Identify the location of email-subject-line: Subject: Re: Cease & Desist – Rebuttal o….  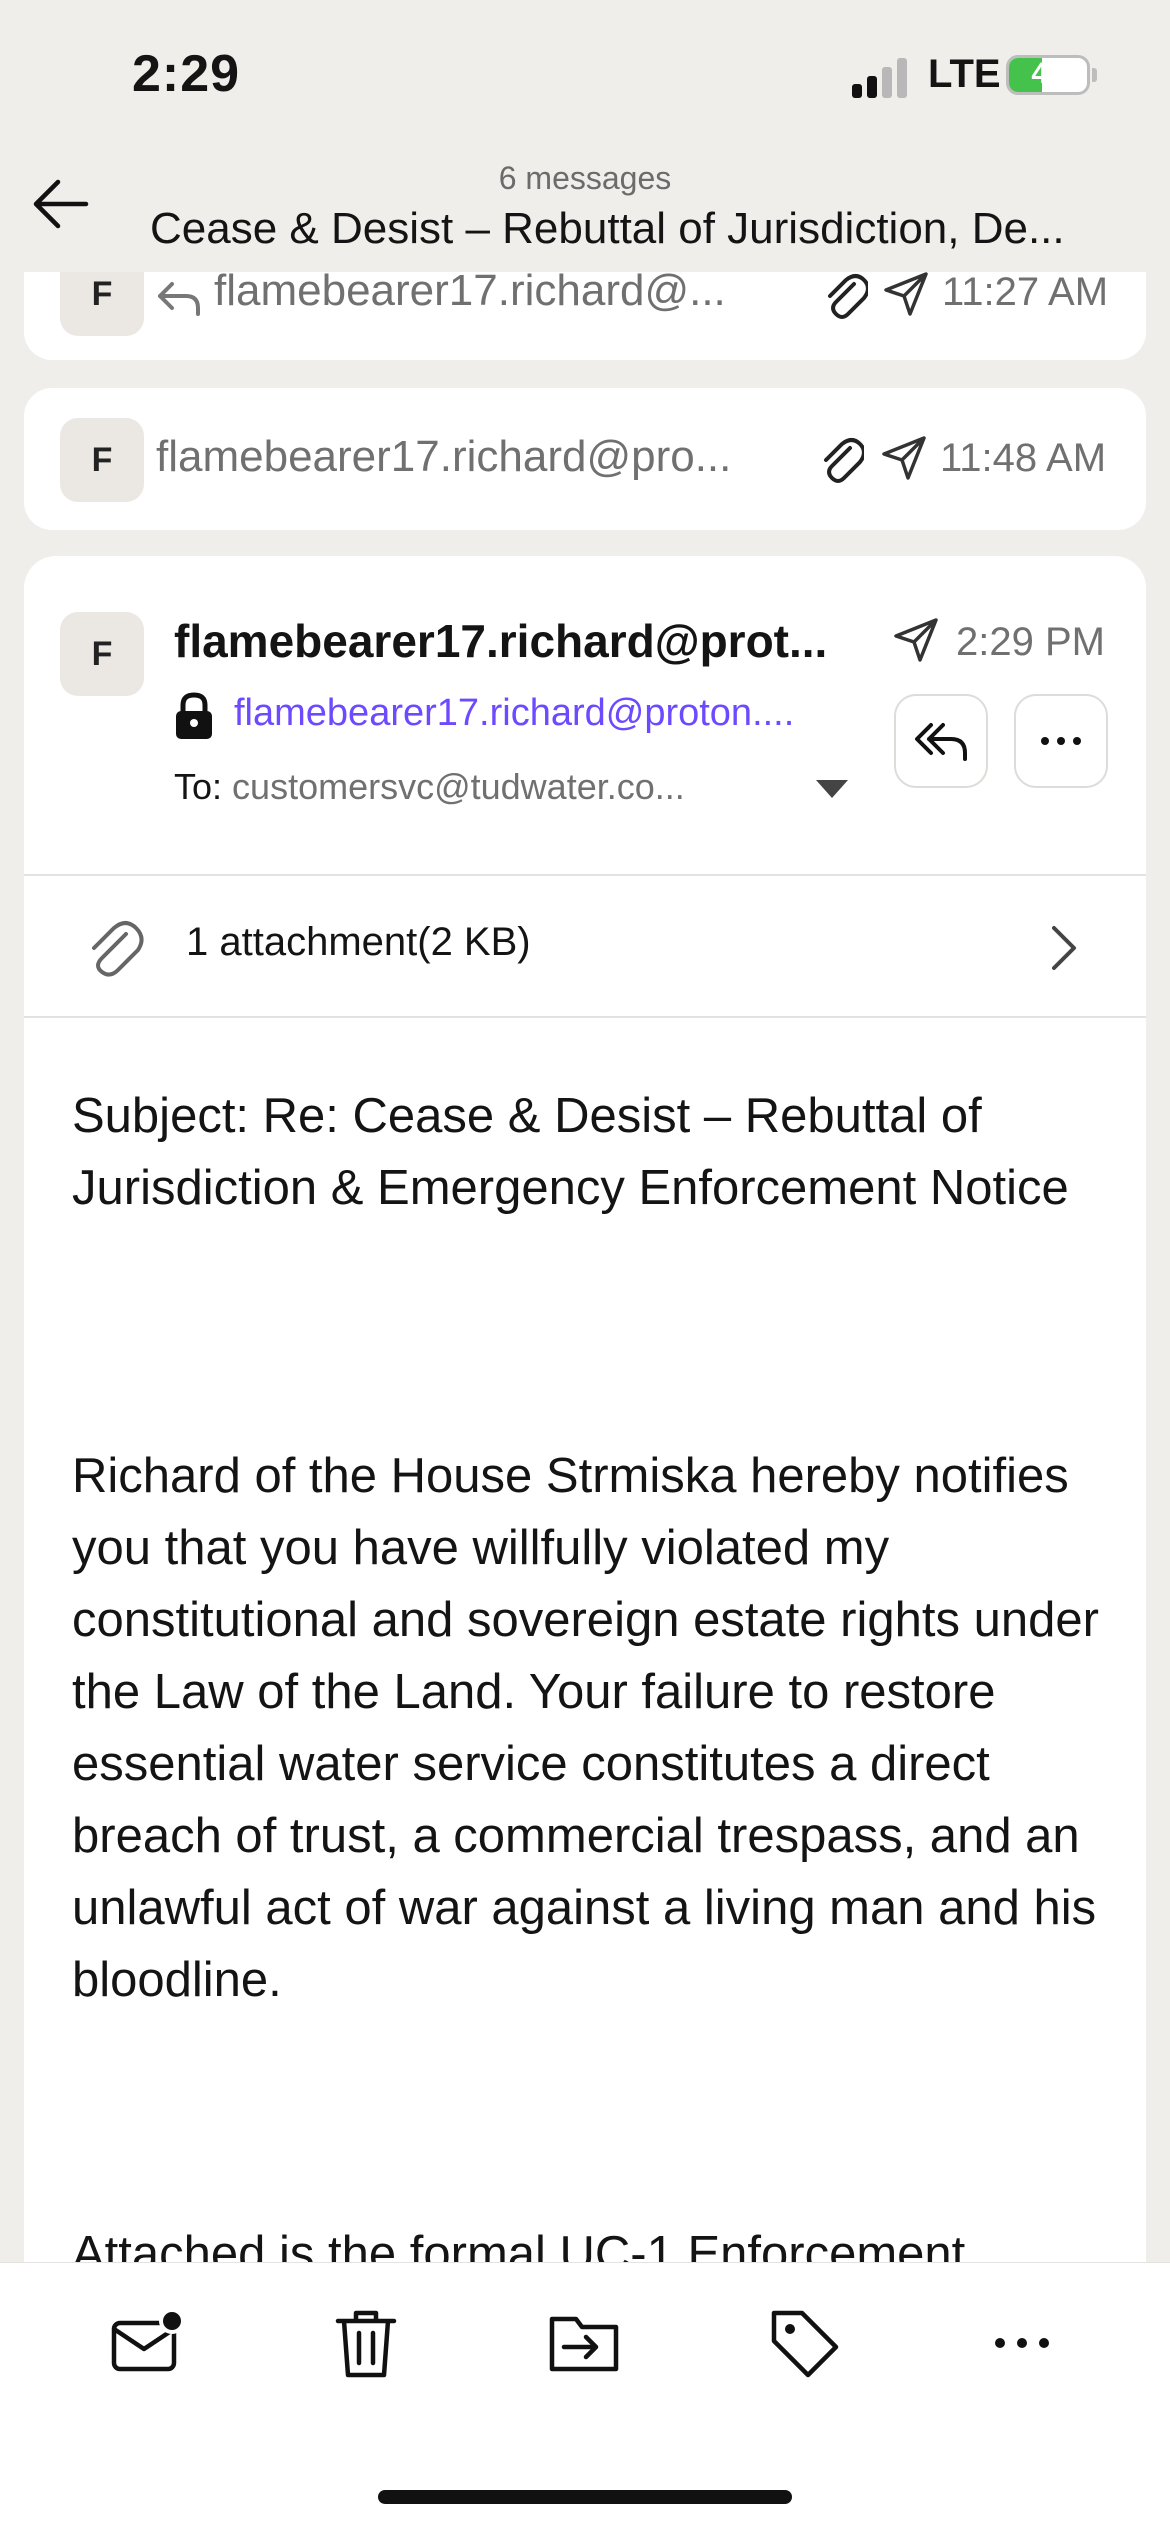
(570, 1152).